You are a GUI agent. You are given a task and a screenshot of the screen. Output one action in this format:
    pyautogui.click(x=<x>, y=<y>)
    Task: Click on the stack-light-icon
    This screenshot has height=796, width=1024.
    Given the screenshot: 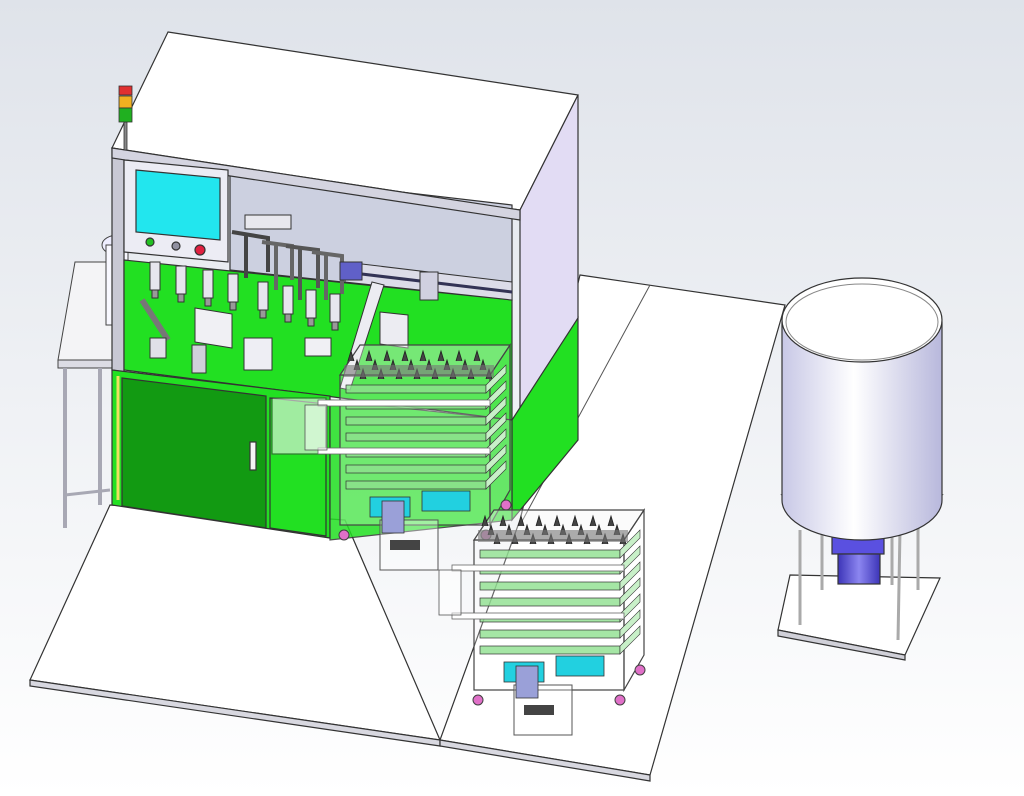 What is the action you would take?
    pyautogui.click(x=125, y=90)
    